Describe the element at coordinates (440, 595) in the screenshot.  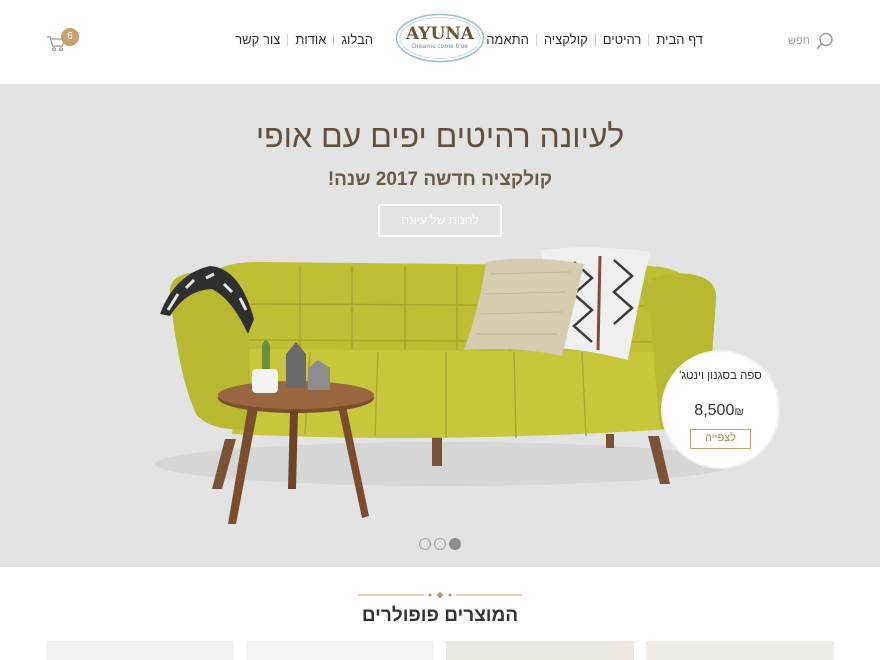
I see `section-divider-ornament` at that location.